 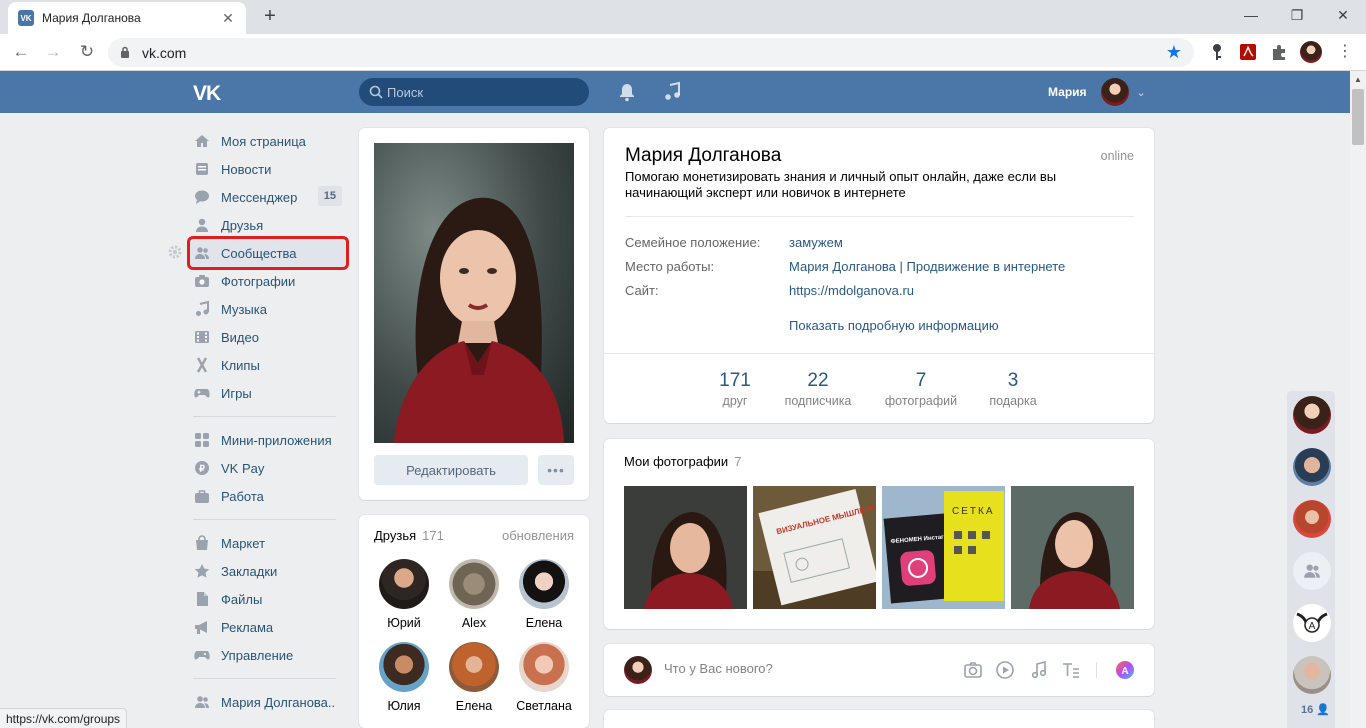 What do you see at coordinates (404, 594) in the screenshot?
I see `friend-item: Юрий` at bounding box center [404, 594].